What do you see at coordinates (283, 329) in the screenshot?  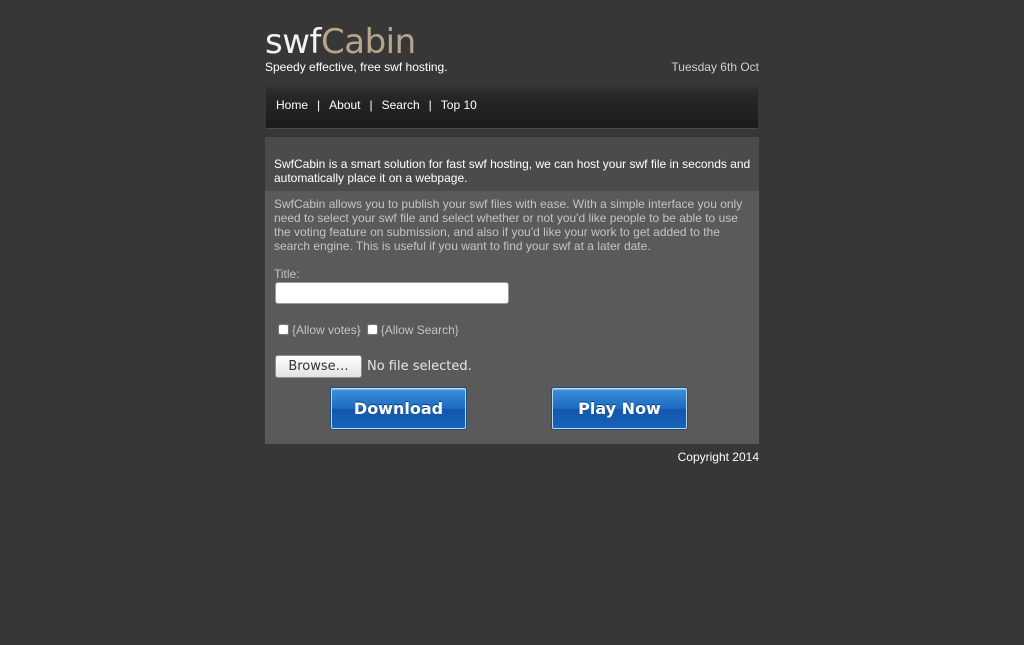 I see `allow-votes-checkbox` at bounding box center [283, 329].